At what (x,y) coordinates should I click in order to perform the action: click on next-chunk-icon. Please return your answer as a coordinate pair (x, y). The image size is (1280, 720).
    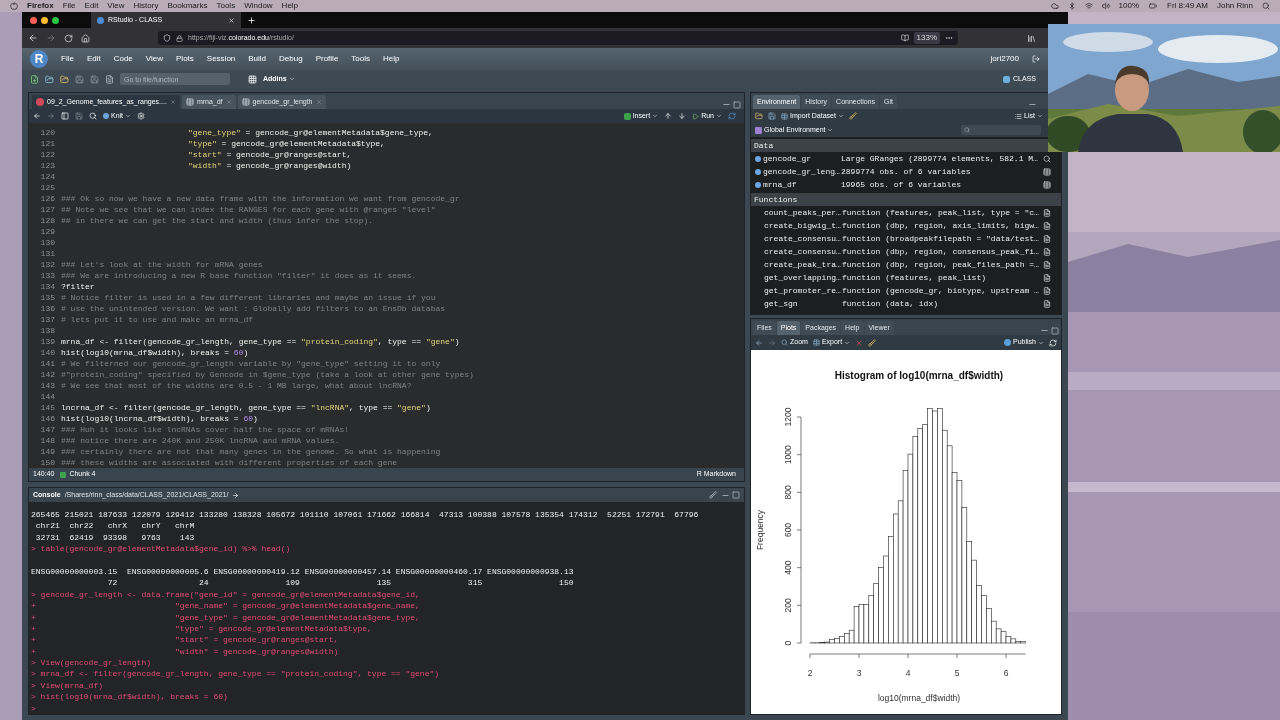
    Looking at the image, I should click on (682, 116).